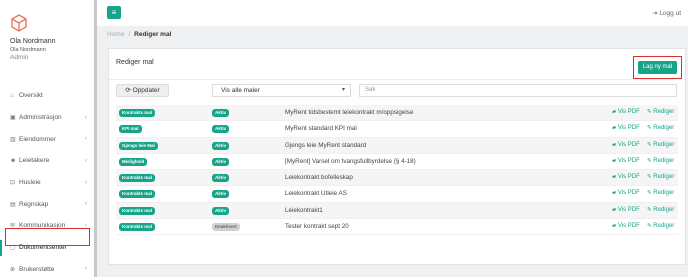 The height and width of the screenshot is (277, 688). What do you see at coordinates (319, 178) in the screenshot?
I see `template-name: Leiekontrakt bofelleskap` at bounding box center [319, 178].